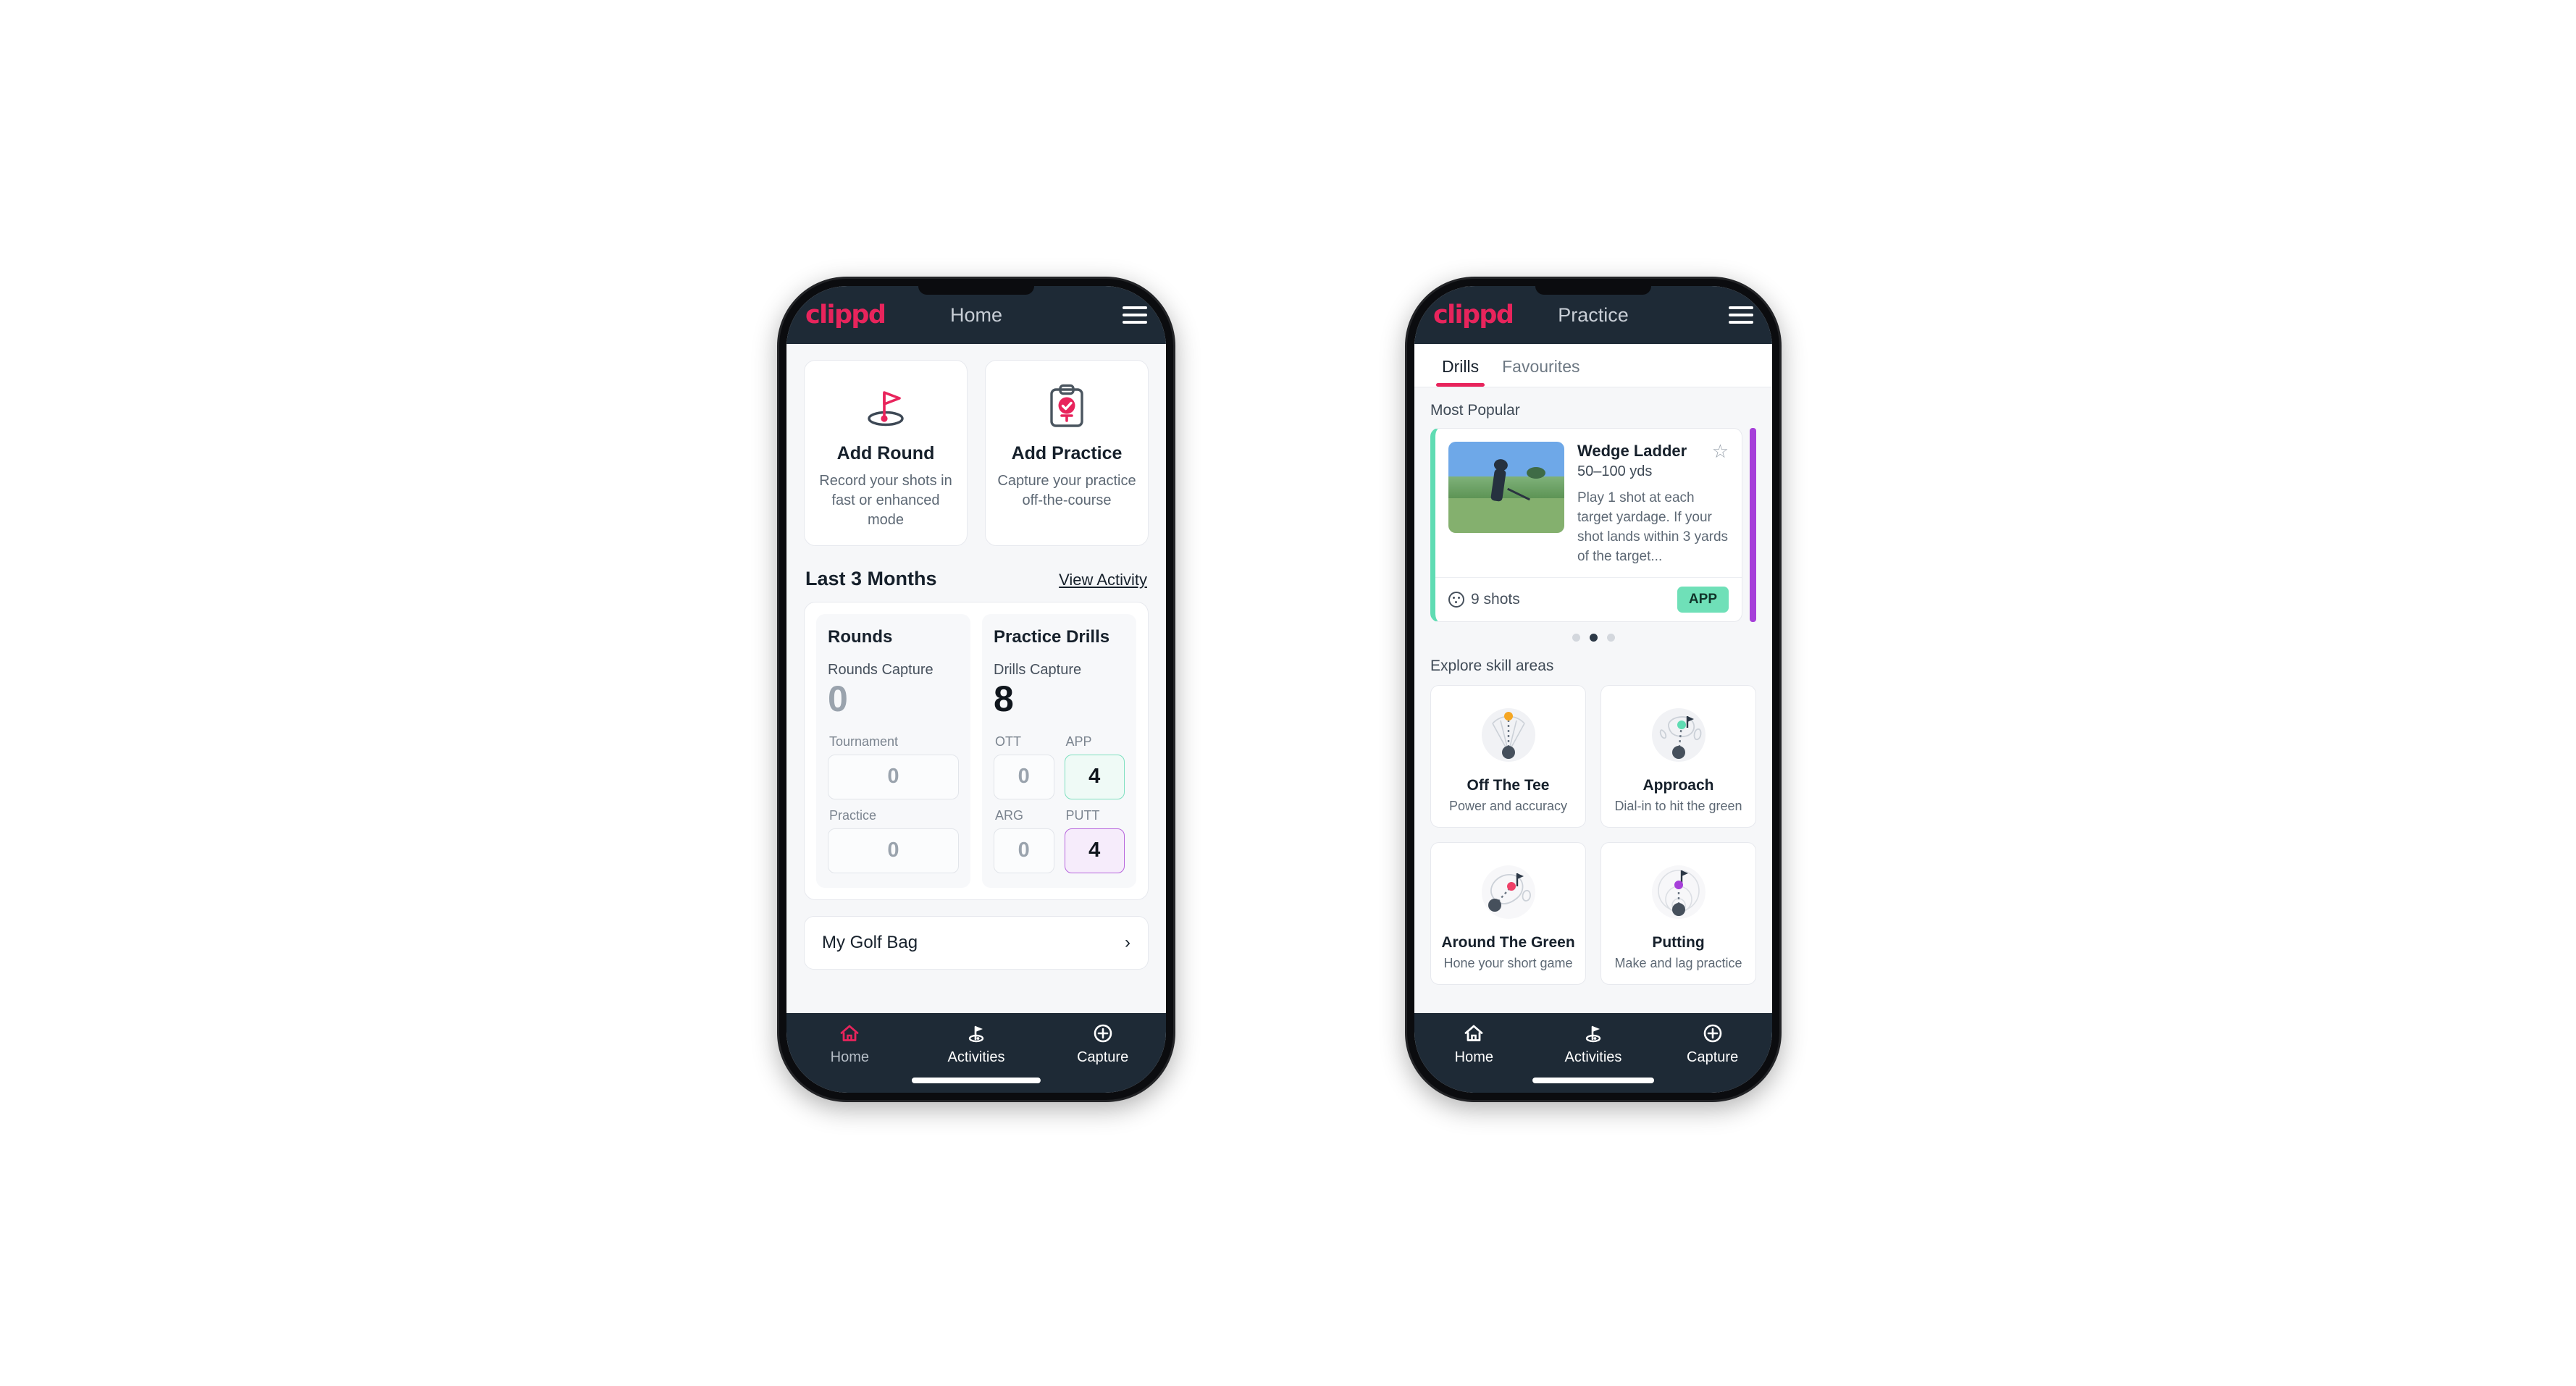  Describe the element at coordinates (1492, 665) in the screenshot. I see `explore-skill-areas-label: Explore skill areas` at that location.